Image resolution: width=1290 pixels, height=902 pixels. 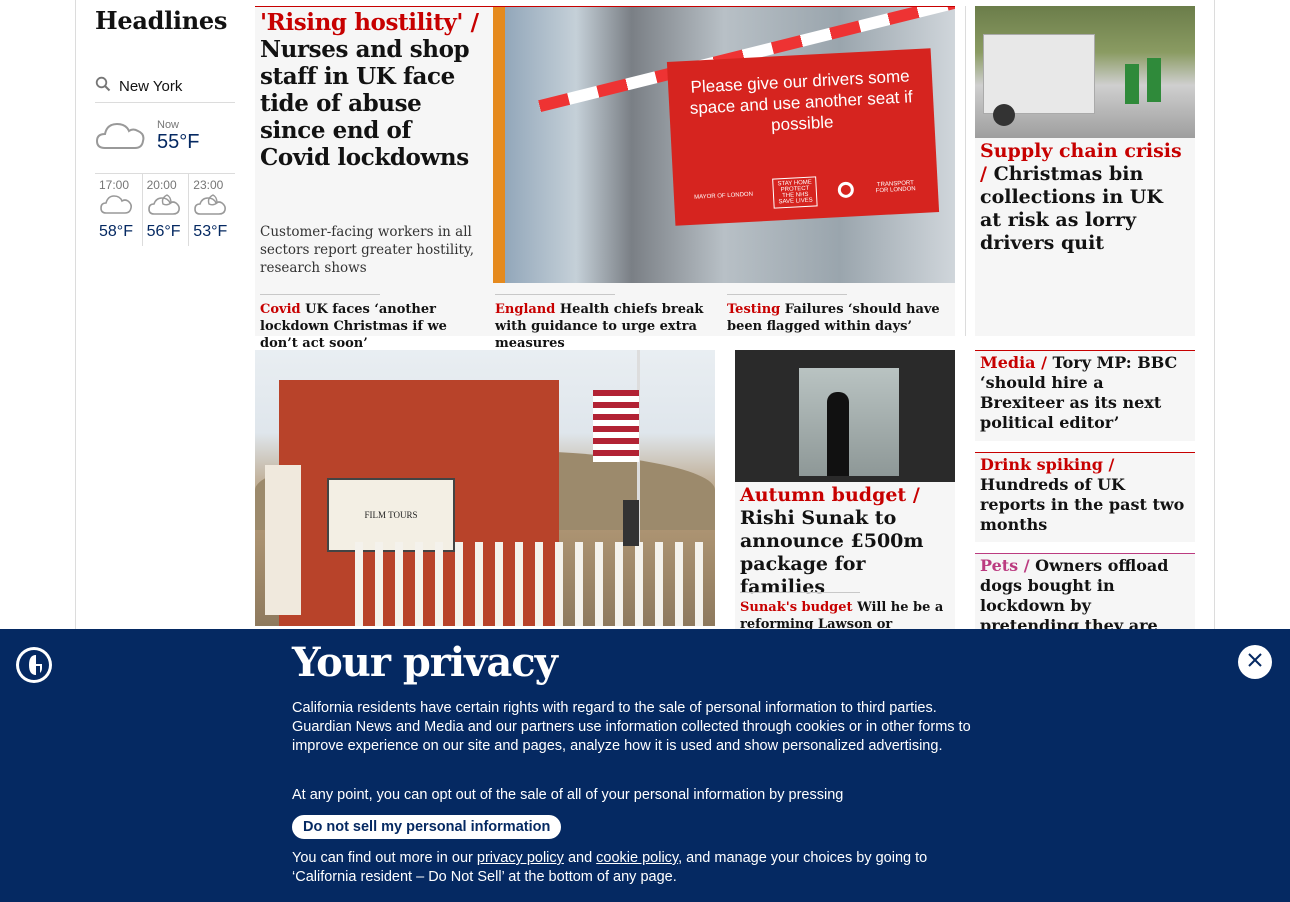 I want to click on supply-image, so click(x=1085, y=72).